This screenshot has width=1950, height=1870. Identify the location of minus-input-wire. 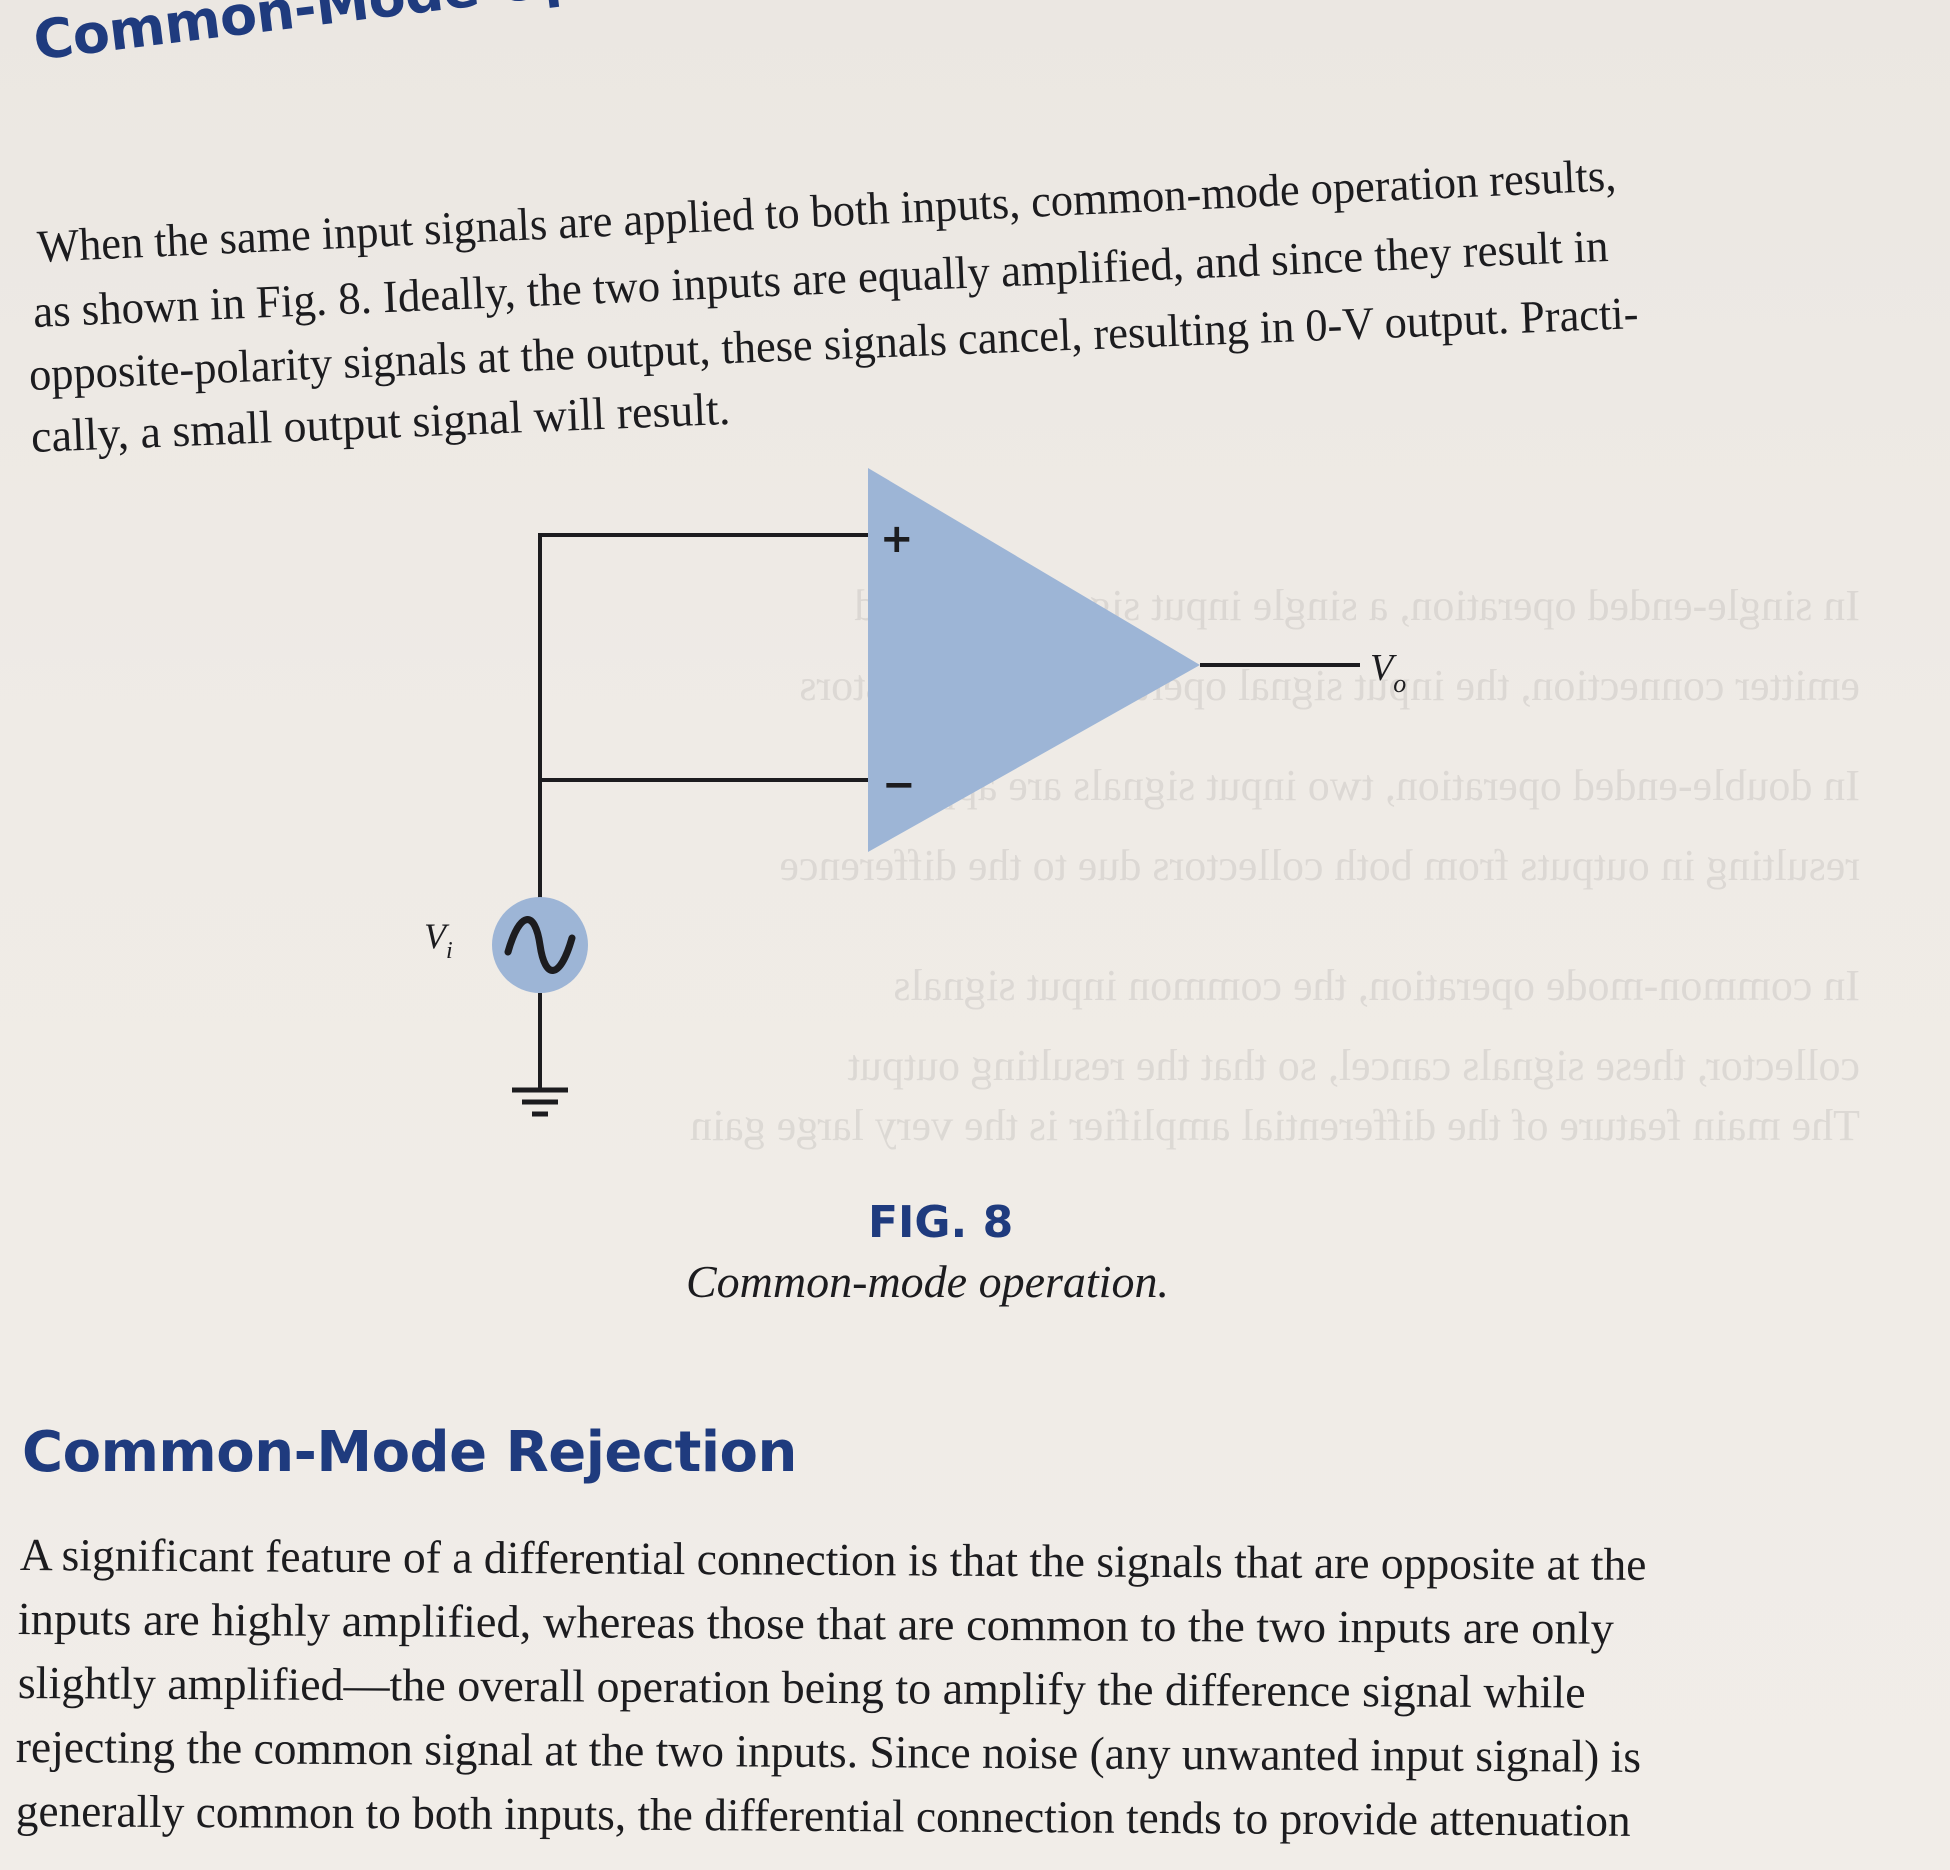
(703, 761).